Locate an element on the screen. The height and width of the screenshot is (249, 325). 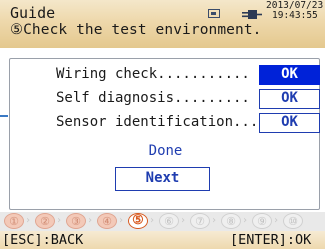
step-8: ⑧ is located at coordinates (231, 221).